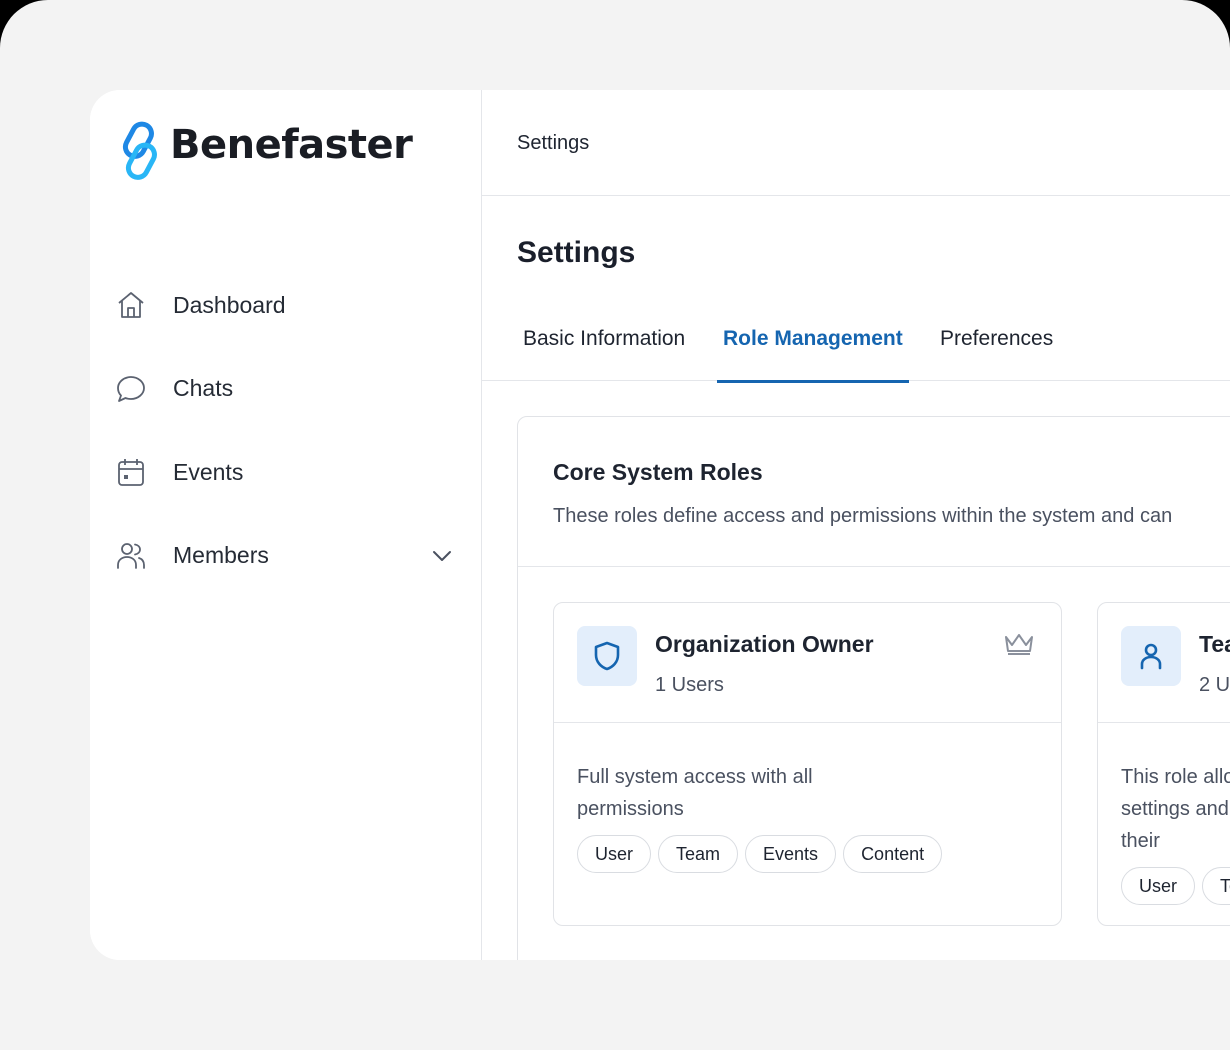 The image size is (1230, 1050). I want to click on shield-icon, so click(607, 656).